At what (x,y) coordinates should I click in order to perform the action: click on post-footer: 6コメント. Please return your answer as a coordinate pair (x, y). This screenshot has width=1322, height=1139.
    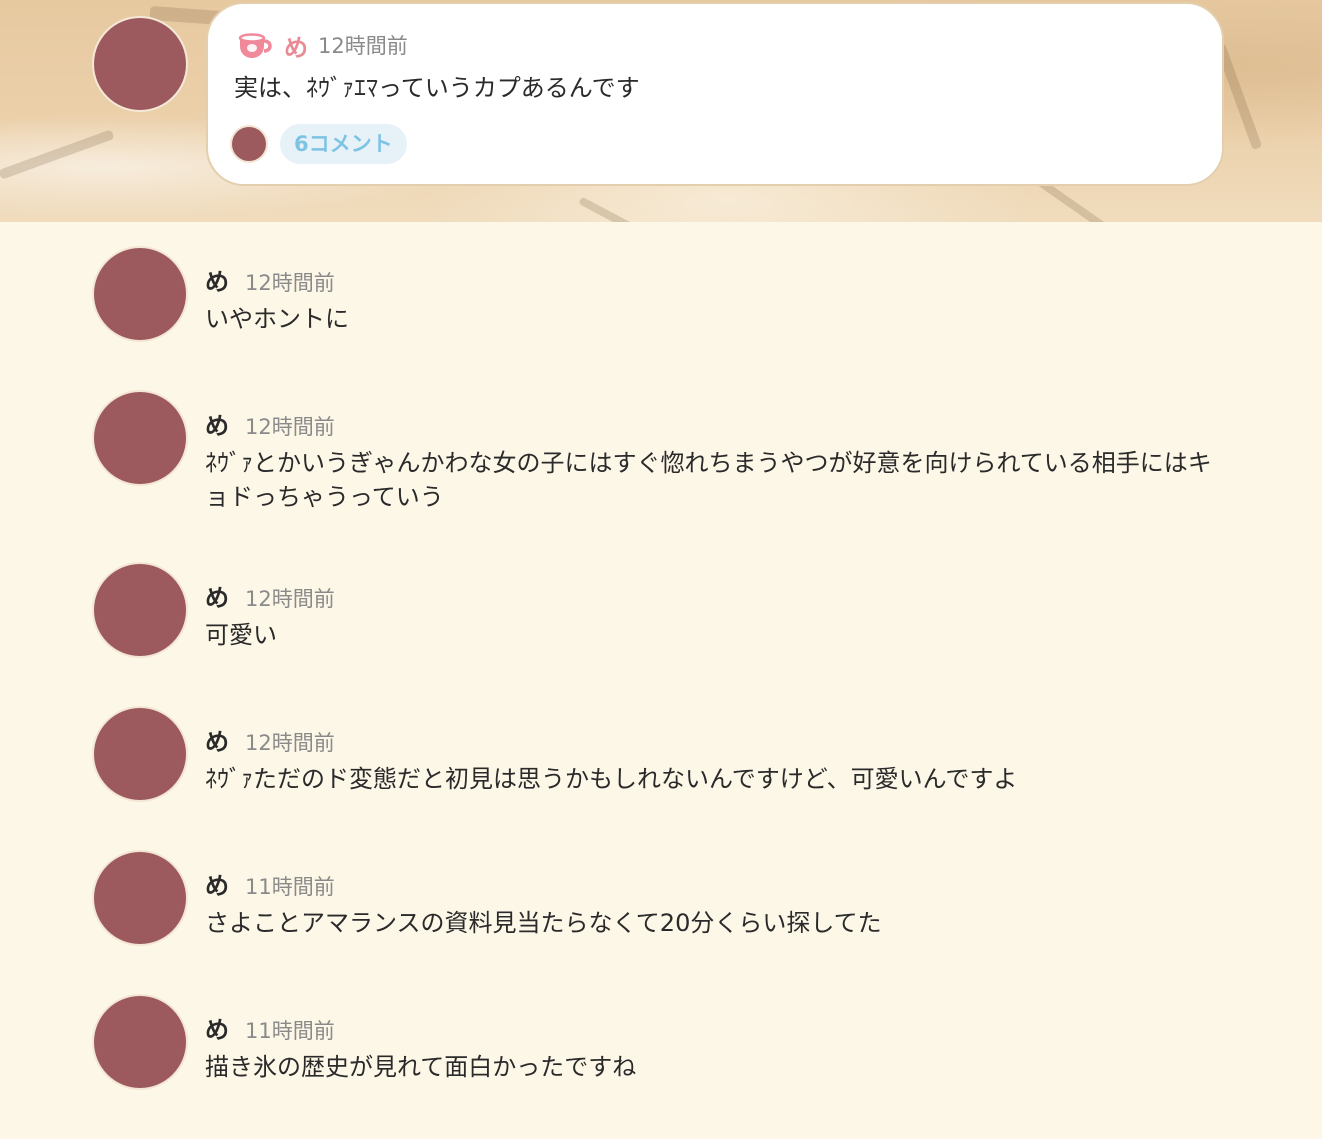
    Looking at the image, I should click on (319, 144).